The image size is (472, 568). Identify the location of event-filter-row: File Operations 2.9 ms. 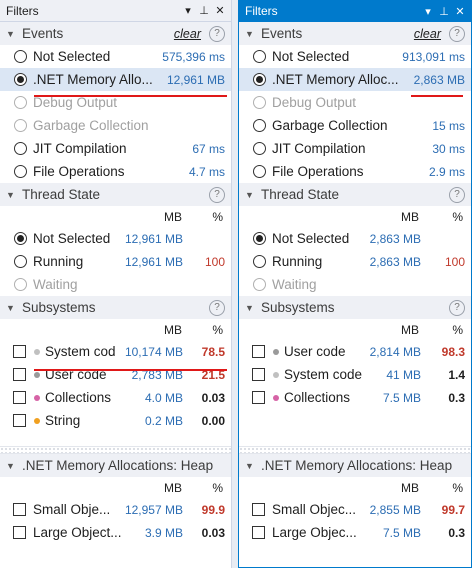
(355, 171).